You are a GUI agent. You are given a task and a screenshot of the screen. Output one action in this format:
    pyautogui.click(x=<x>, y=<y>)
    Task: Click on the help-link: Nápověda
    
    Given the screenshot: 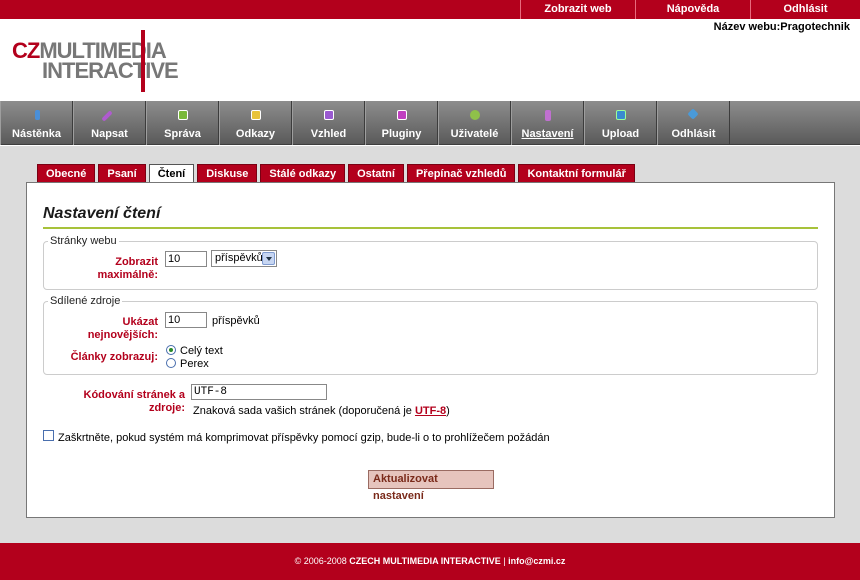 What is the action you would take?
    pyautogui.click(x=692, y=9)
    